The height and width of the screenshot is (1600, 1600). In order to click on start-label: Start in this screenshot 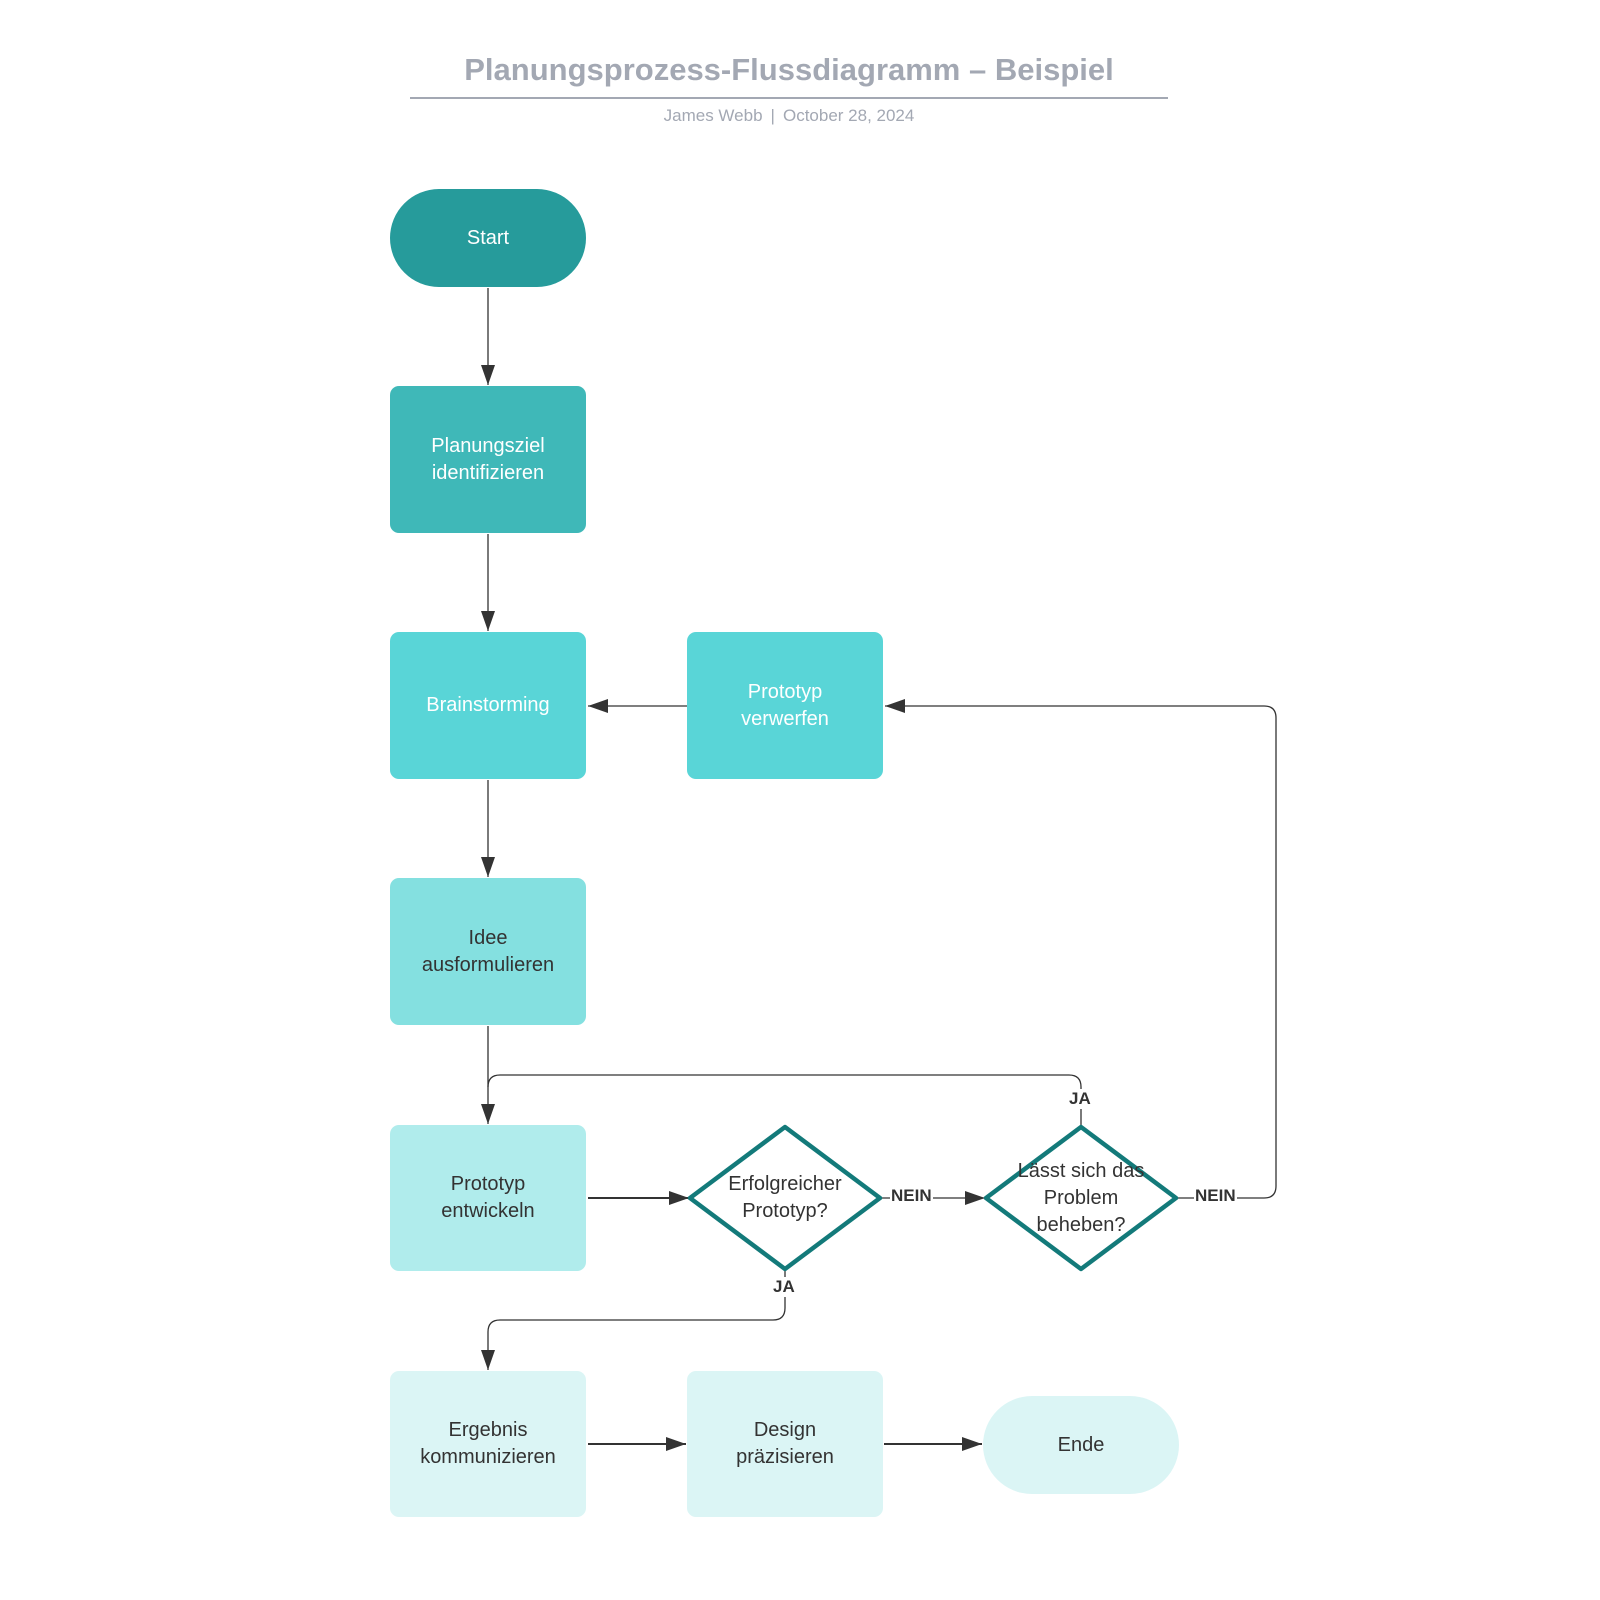, I will do `click(488, 237)`.